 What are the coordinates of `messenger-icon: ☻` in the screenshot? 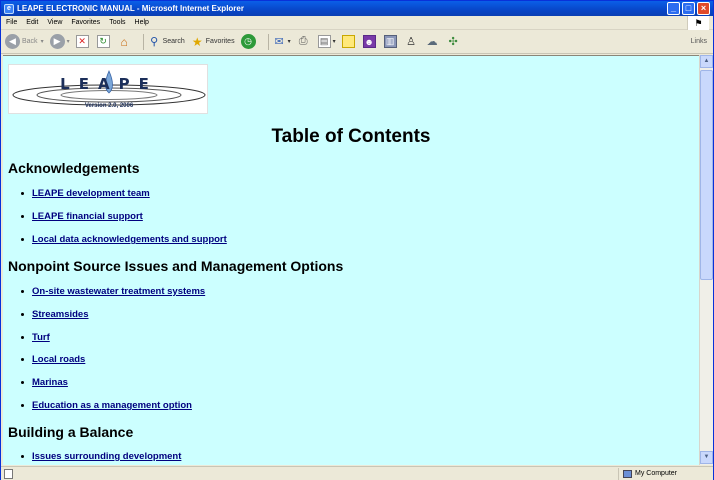 It's located at (369, 41).